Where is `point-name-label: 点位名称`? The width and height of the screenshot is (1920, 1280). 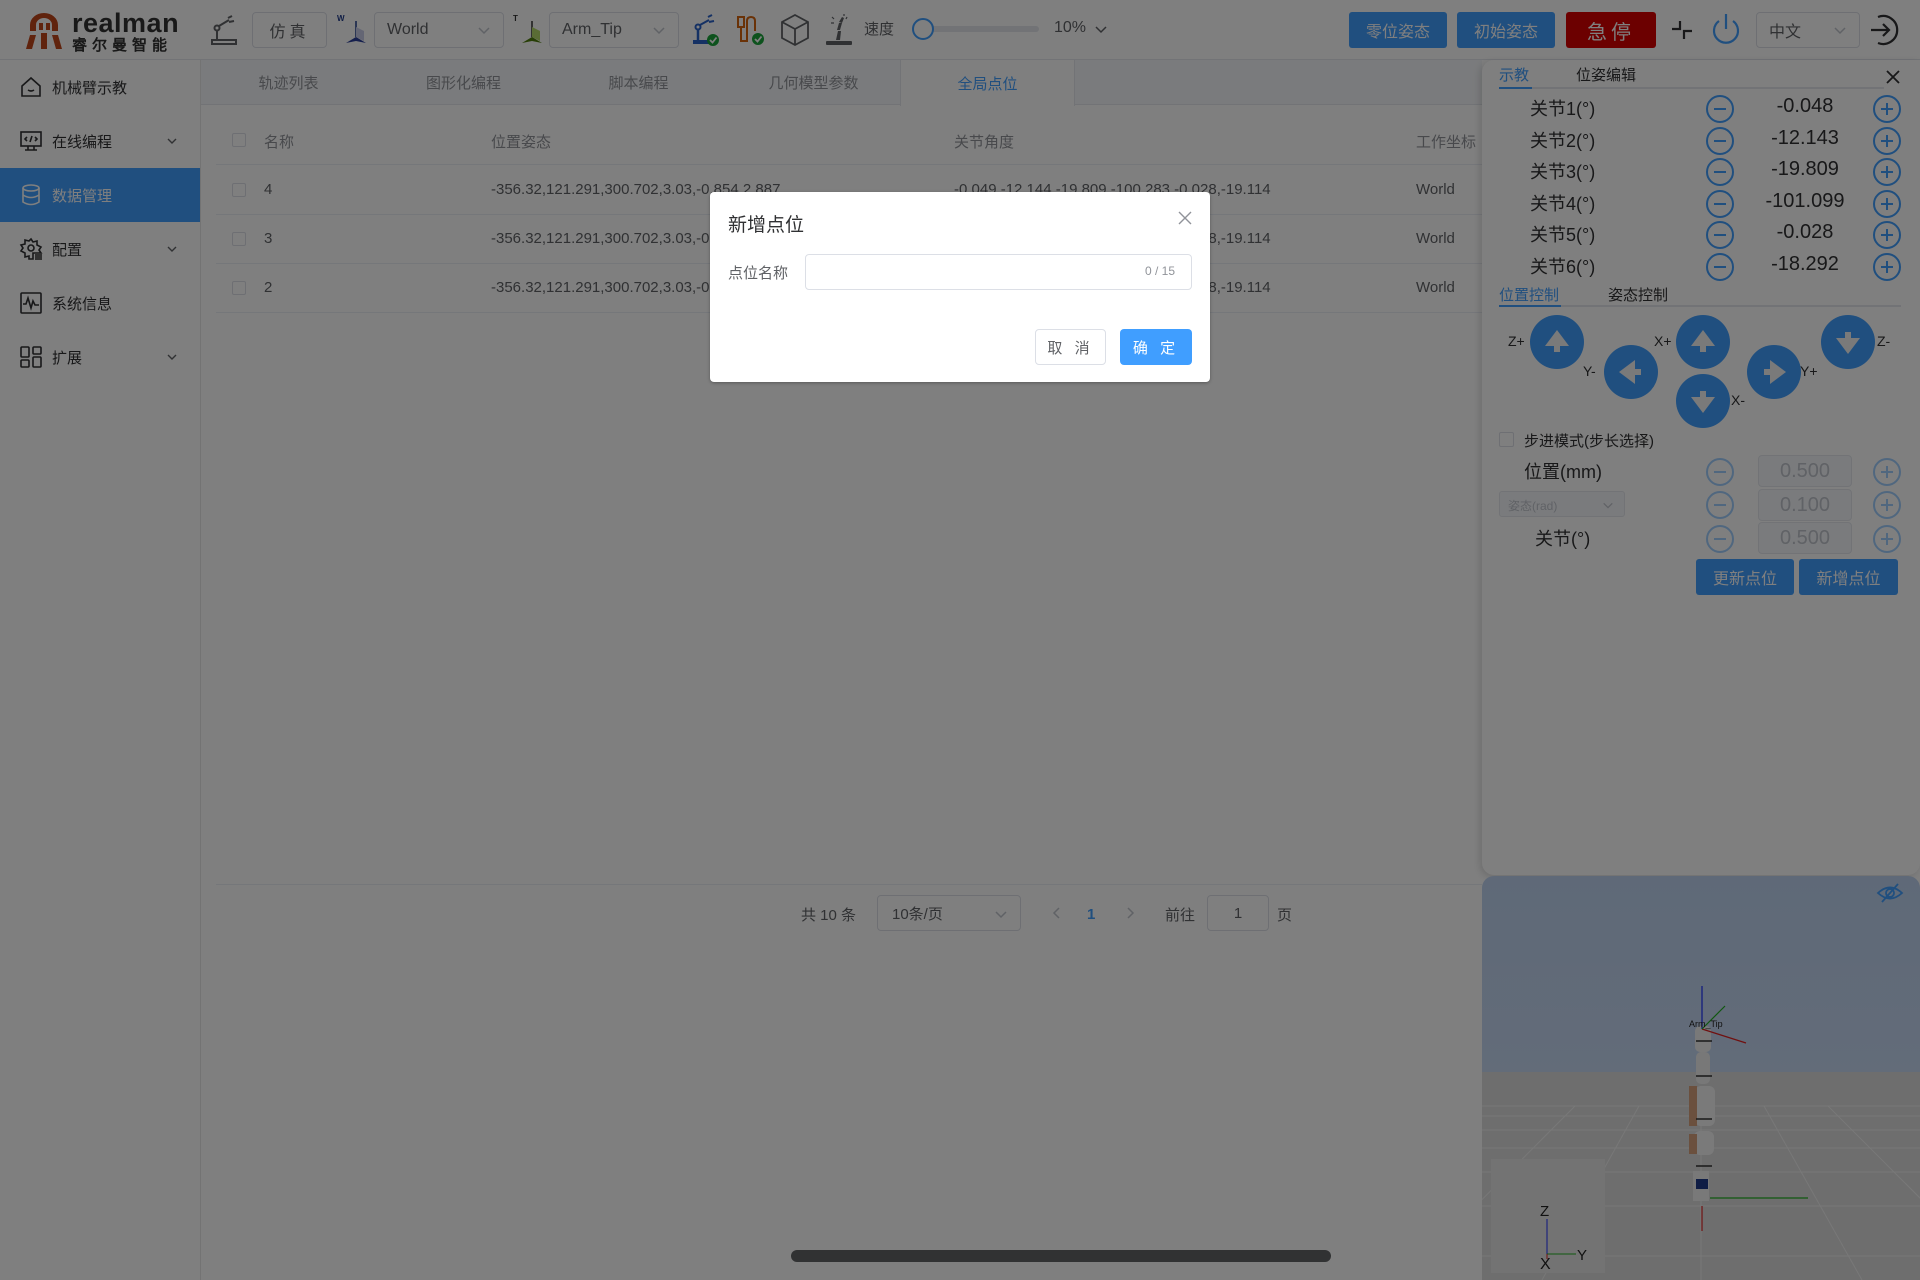 point-name-label: 点位名称 is located at coordinates (758, 273).